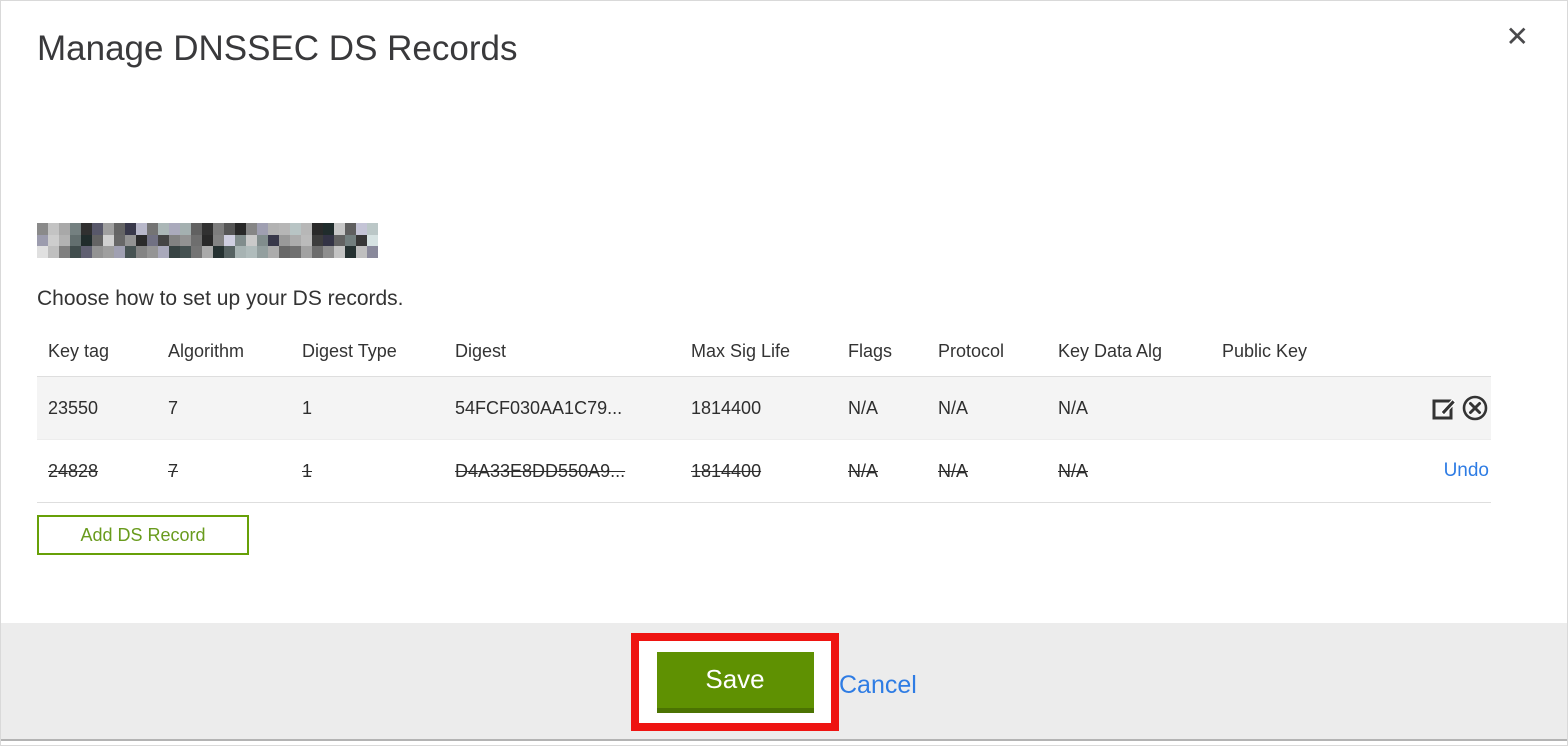  What do you see at coordinates (1517, 37) in the screenshot?
I see `close-icon: ✕` at bounding box center [1517, 37].